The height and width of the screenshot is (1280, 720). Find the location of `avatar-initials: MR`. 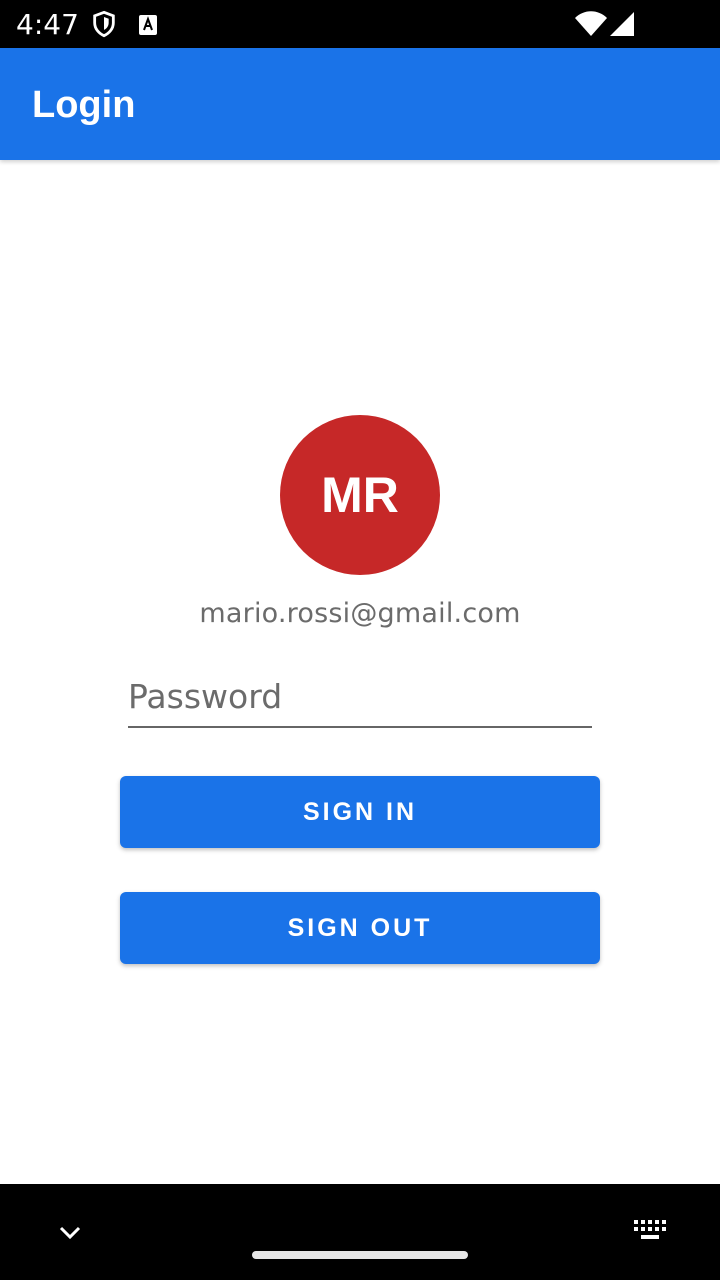

avatar-initials: MR is located at coordinates (360, 495).